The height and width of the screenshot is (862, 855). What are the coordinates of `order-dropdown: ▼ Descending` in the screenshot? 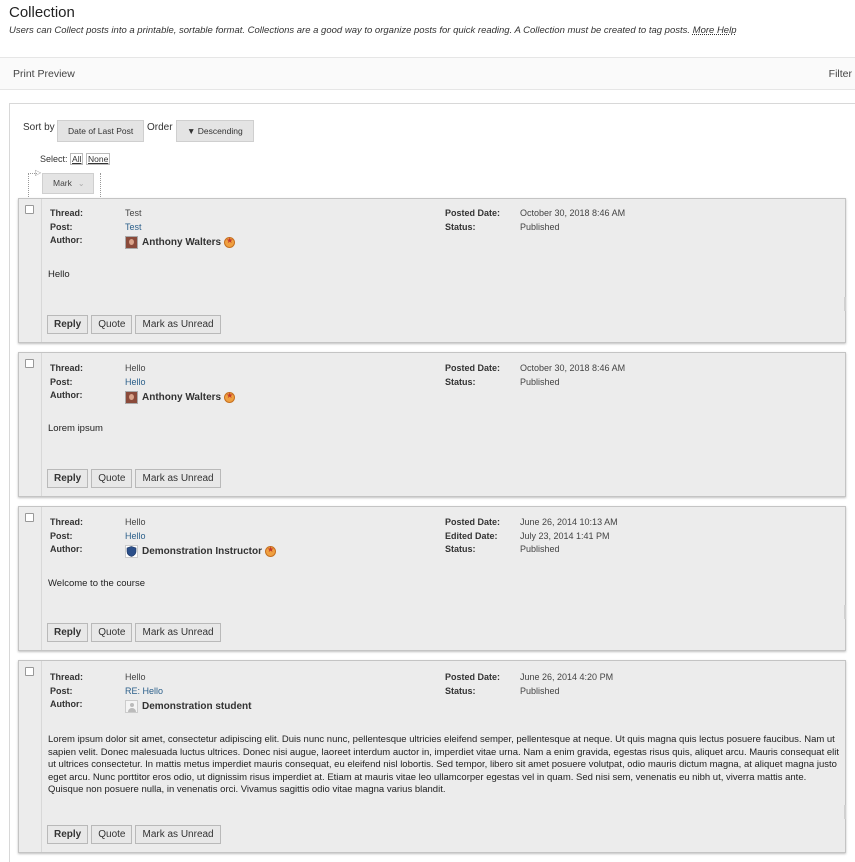 It's located at (215, 131).